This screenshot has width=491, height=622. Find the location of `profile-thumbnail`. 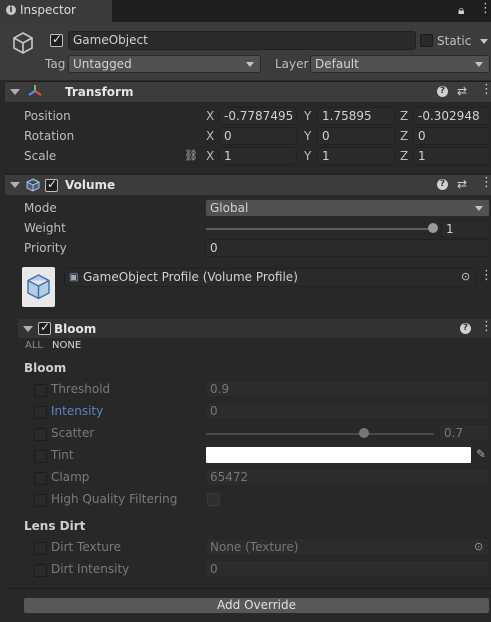

profile-thumbnail is located at coordinates (38, 287).